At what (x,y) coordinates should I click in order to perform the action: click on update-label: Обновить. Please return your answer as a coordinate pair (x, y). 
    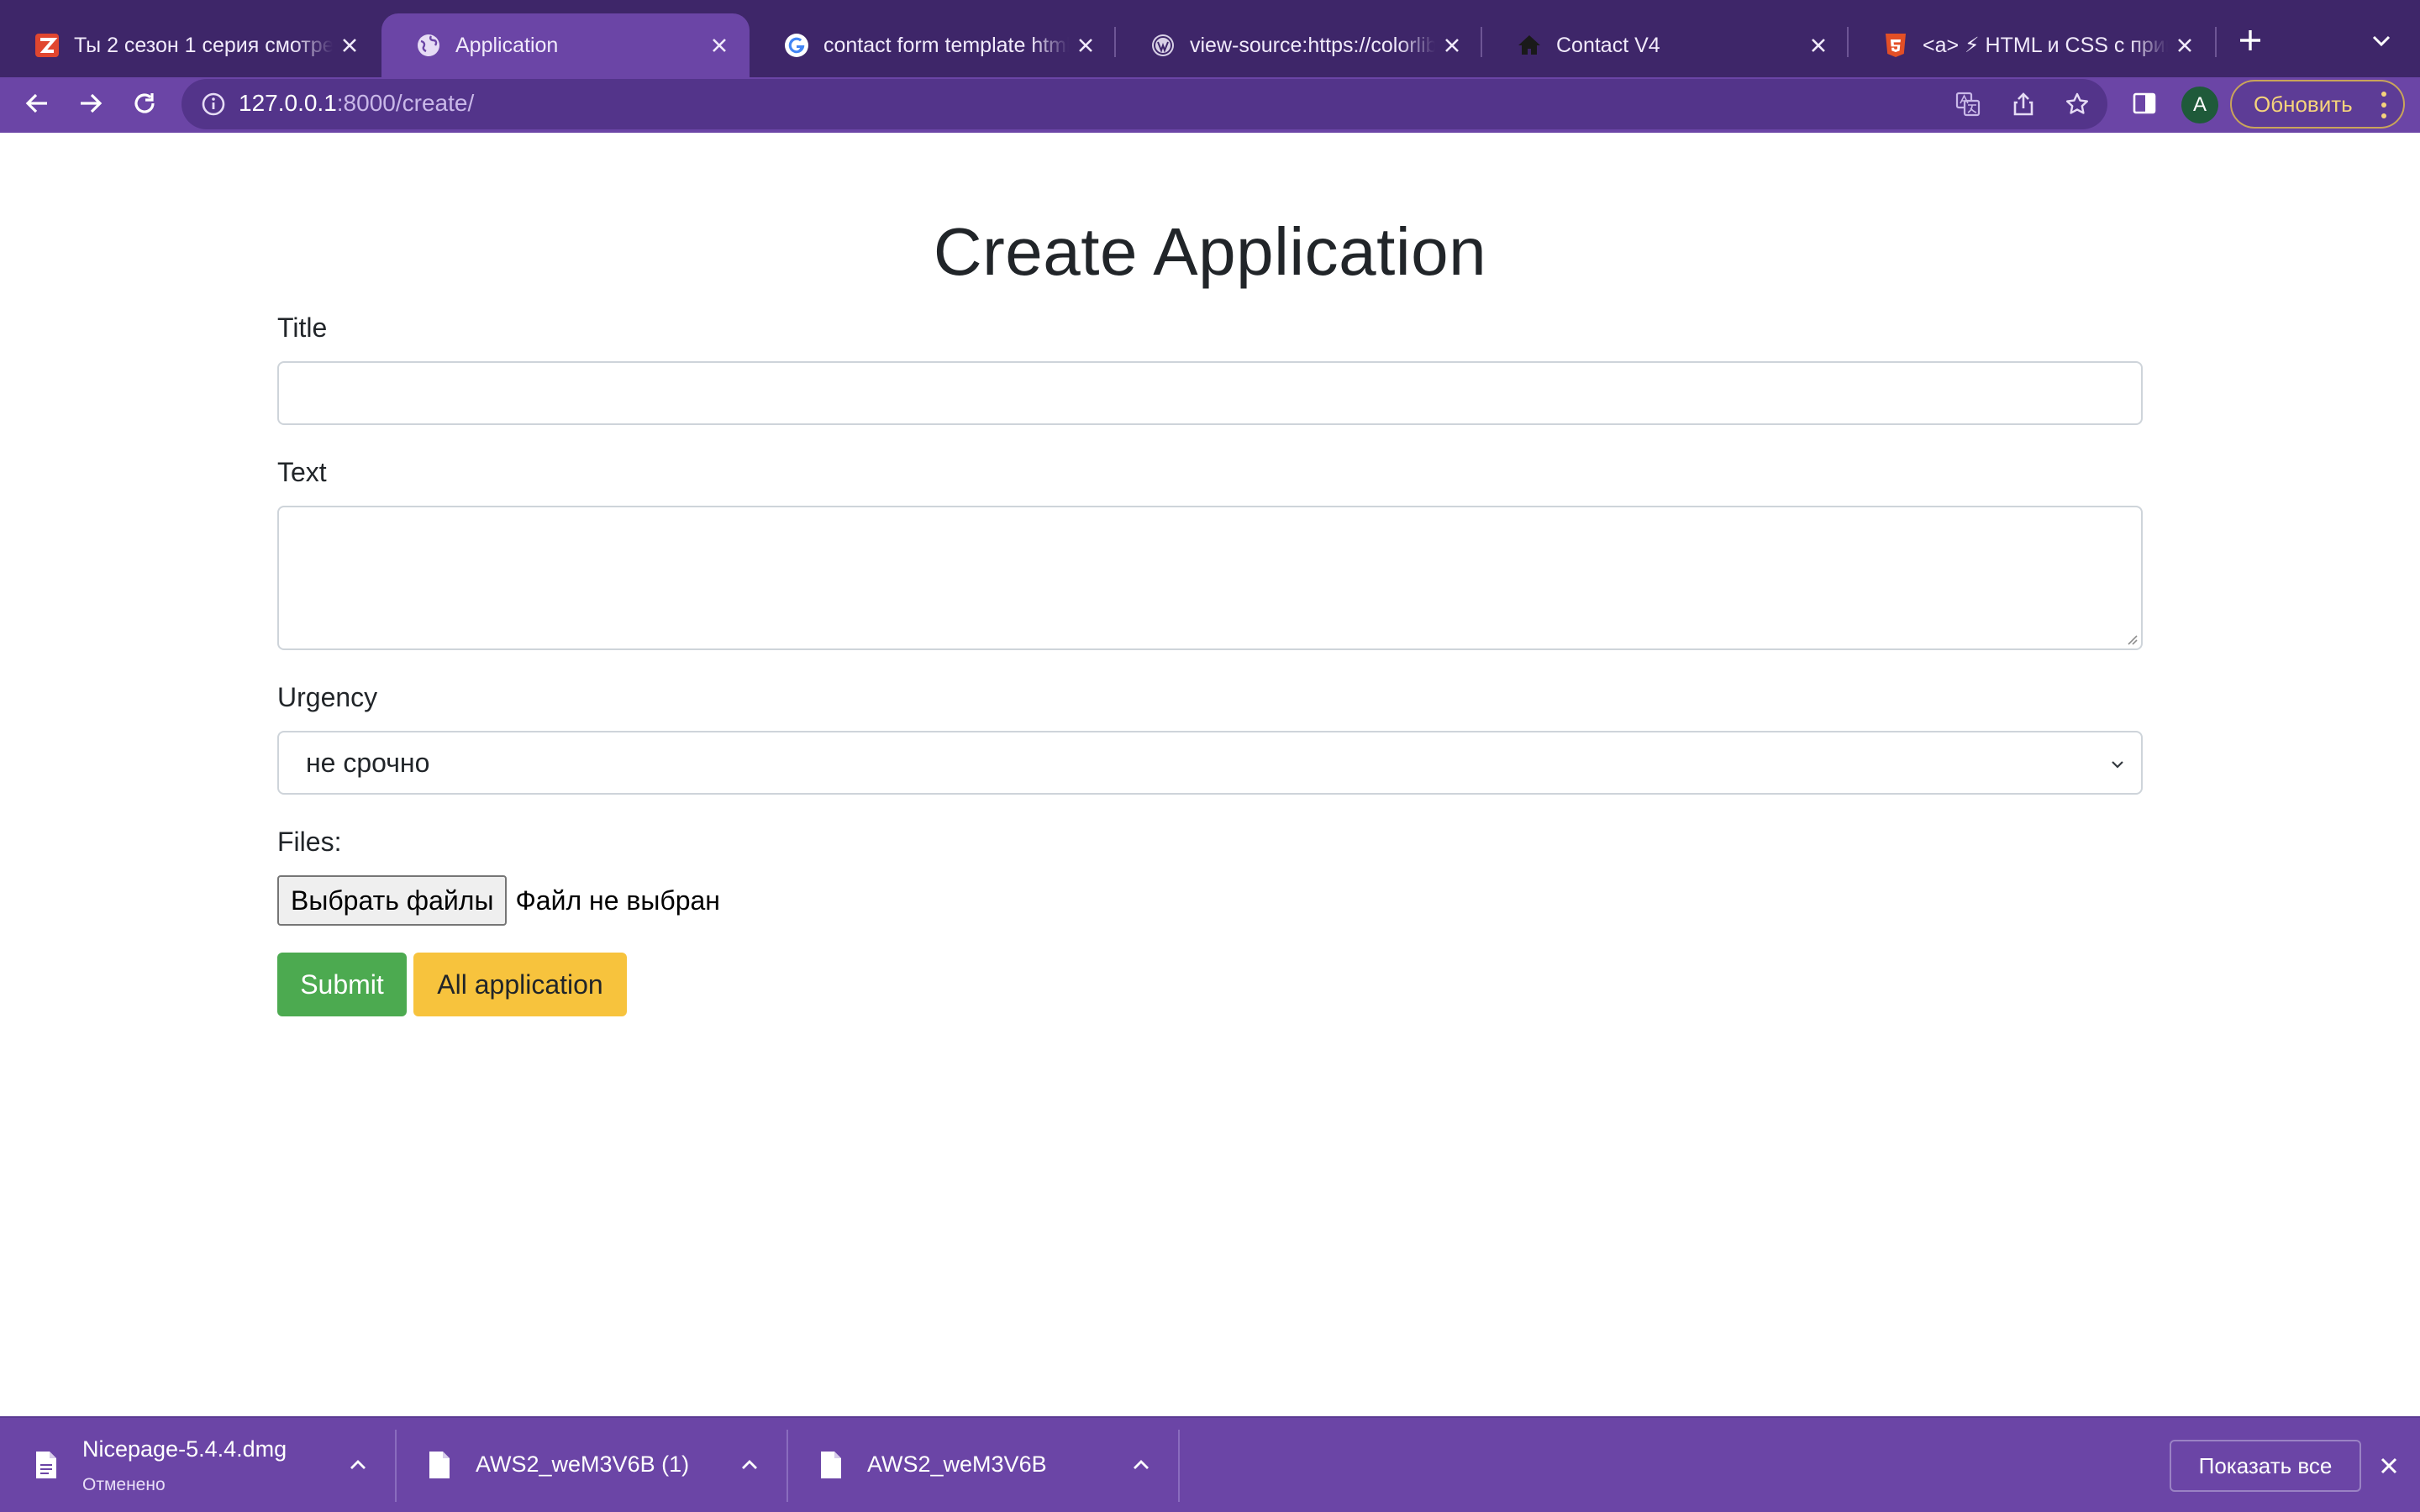
    Looking at the image, I should click on (2303, 104).